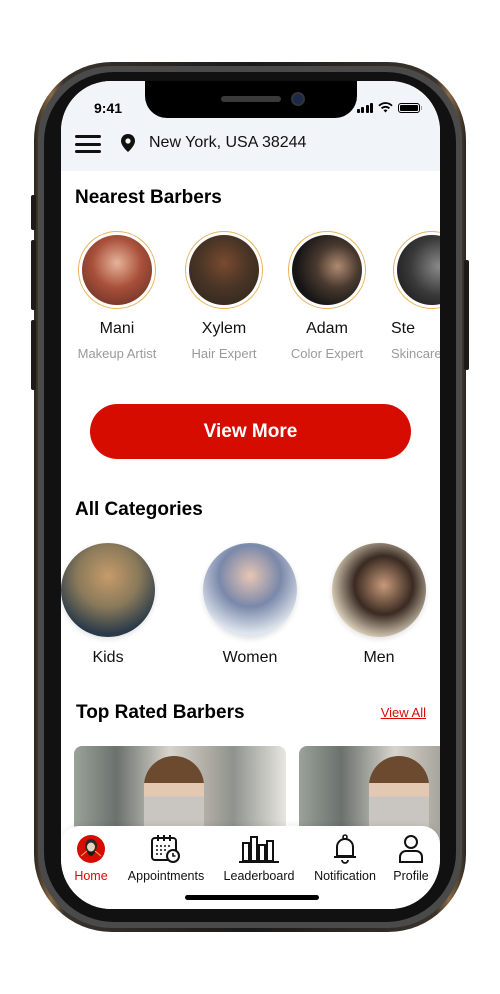 Image resolution: width=500 pixels, height=994 pixels. I want to click on nav-label: Profile, so click(411, 876).